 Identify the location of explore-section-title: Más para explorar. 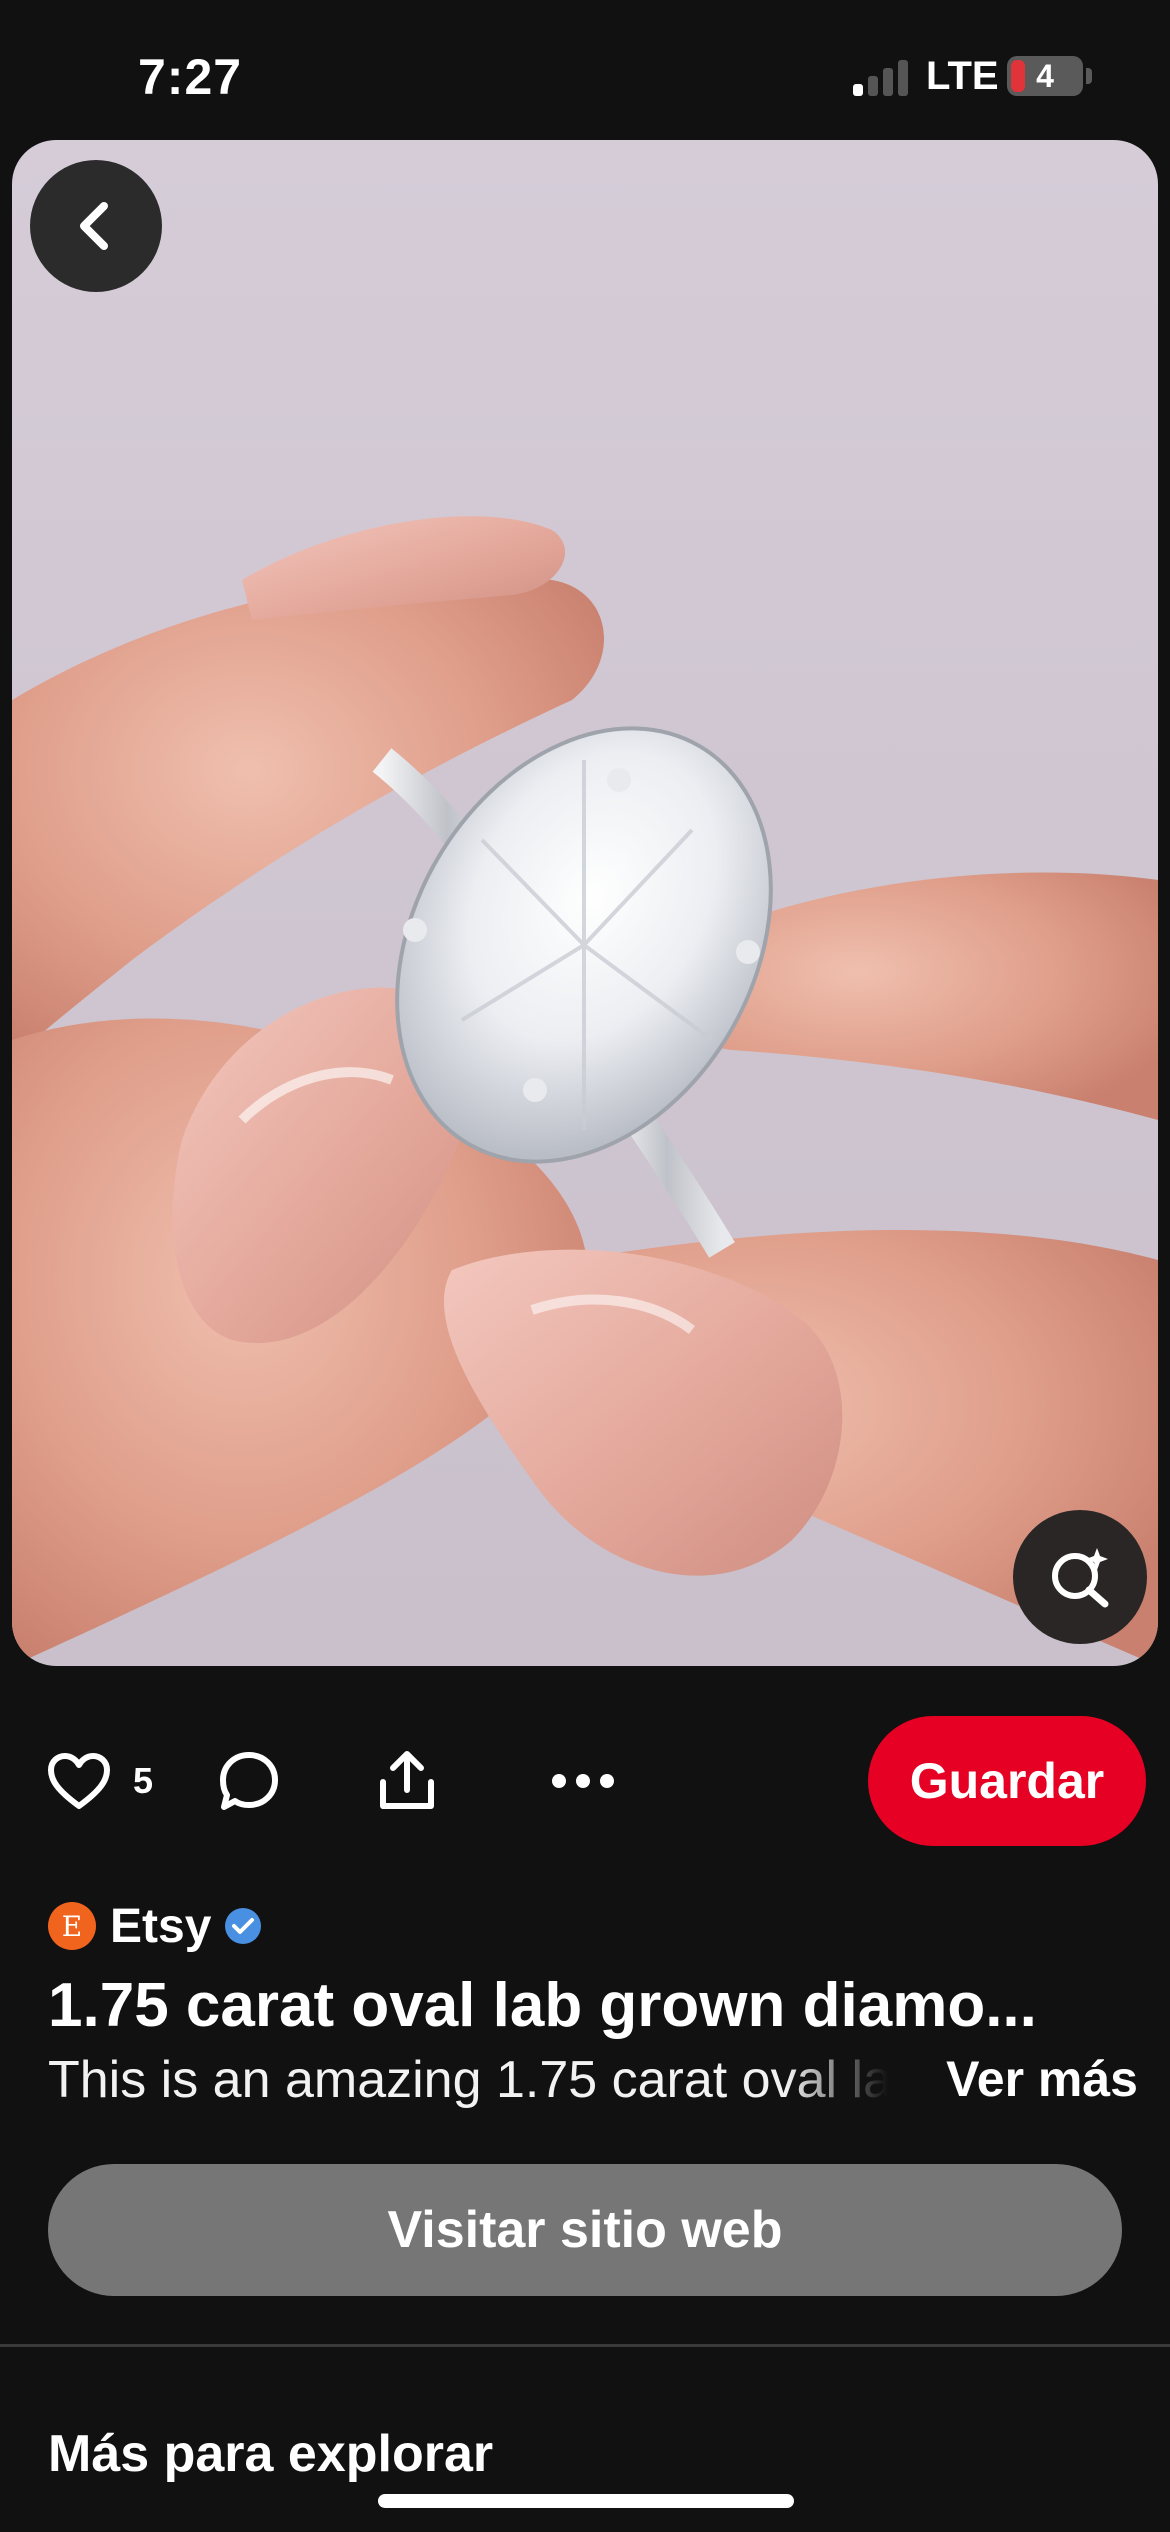
(271, 2454).